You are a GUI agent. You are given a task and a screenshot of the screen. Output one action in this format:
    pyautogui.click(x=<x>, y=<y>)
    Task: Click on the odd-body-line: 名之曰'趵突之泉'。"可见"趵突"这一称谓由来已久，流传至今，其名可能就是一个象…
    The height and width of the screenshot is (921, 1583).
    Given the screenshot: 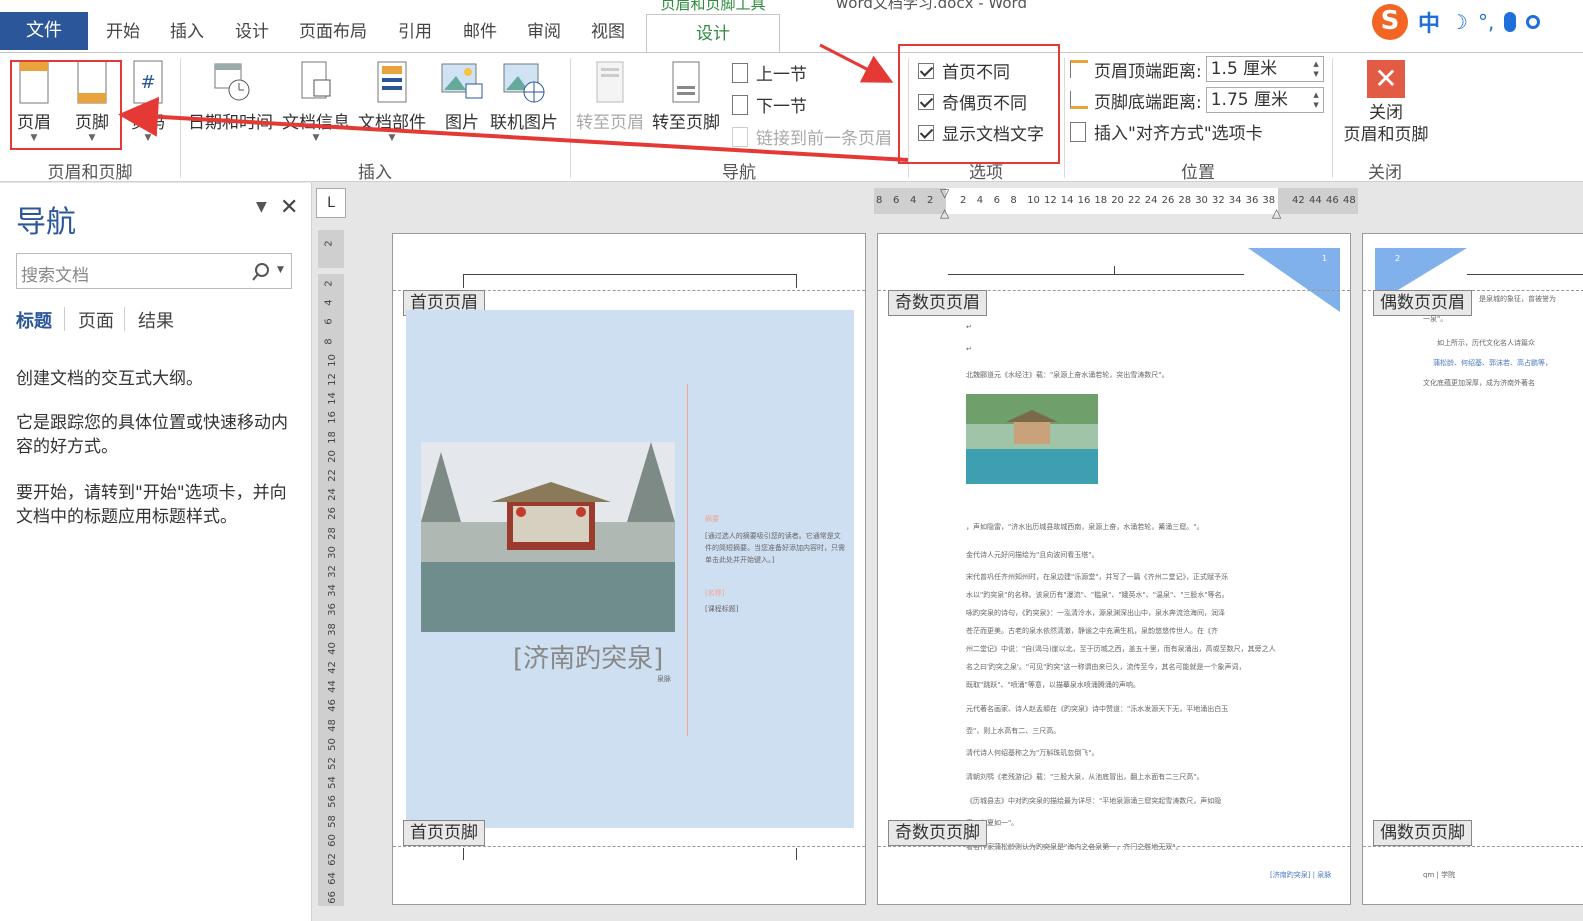 What is the action you would take?
    pyautogui.click(x=1146, y=667)
    